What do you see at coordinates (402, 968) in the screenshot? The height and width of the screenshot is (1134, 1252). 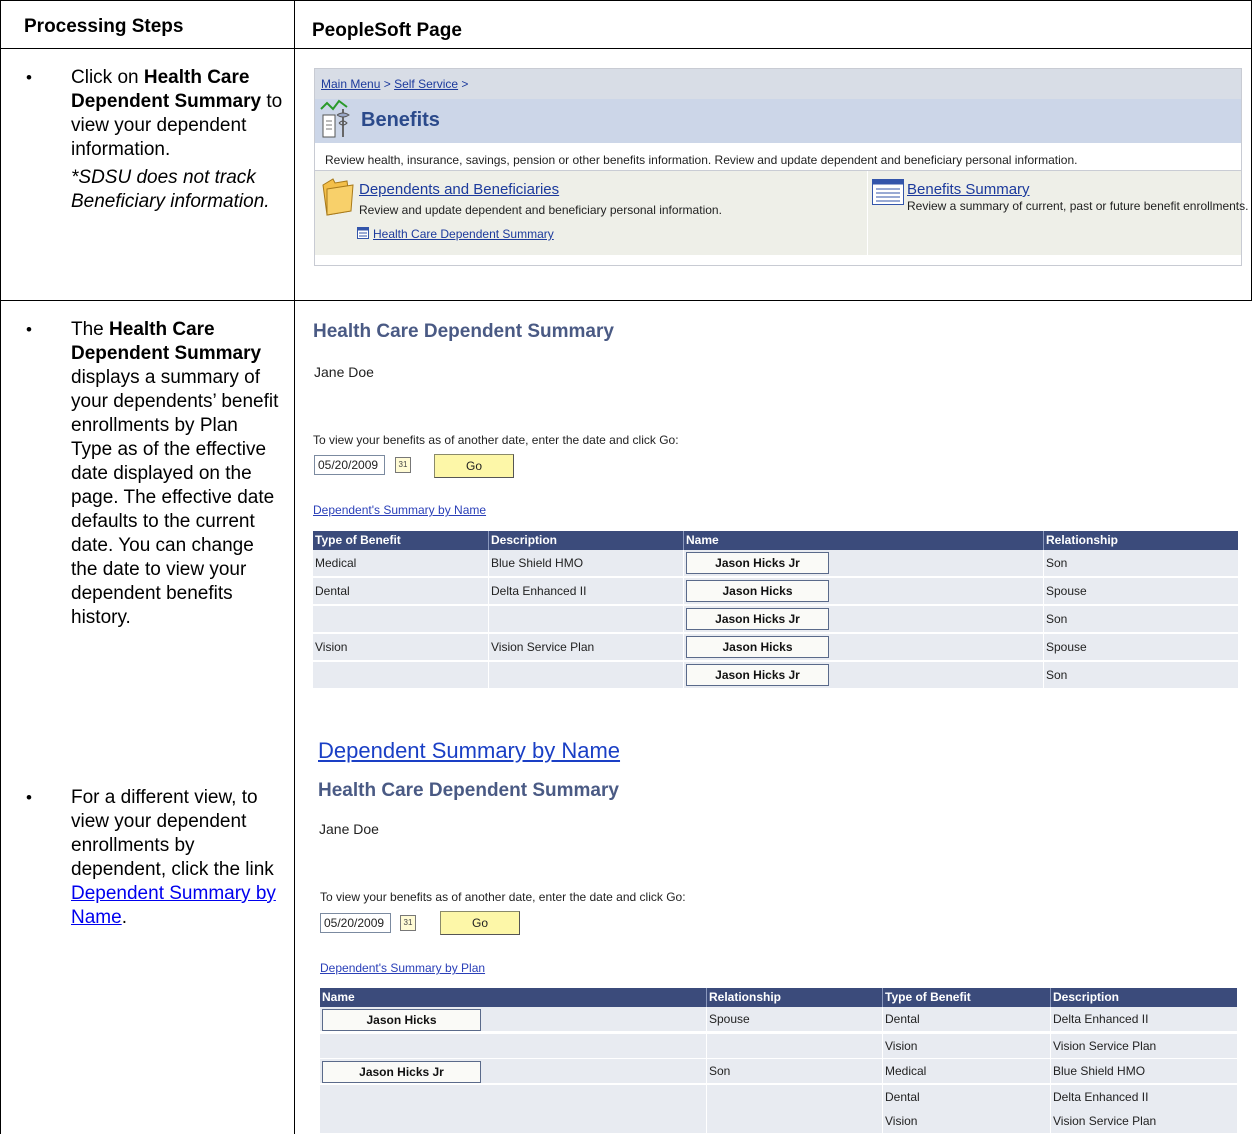 I see `summary-by-plan-link: Dependent's Summary by Plan` at bounding box center [402, 968].